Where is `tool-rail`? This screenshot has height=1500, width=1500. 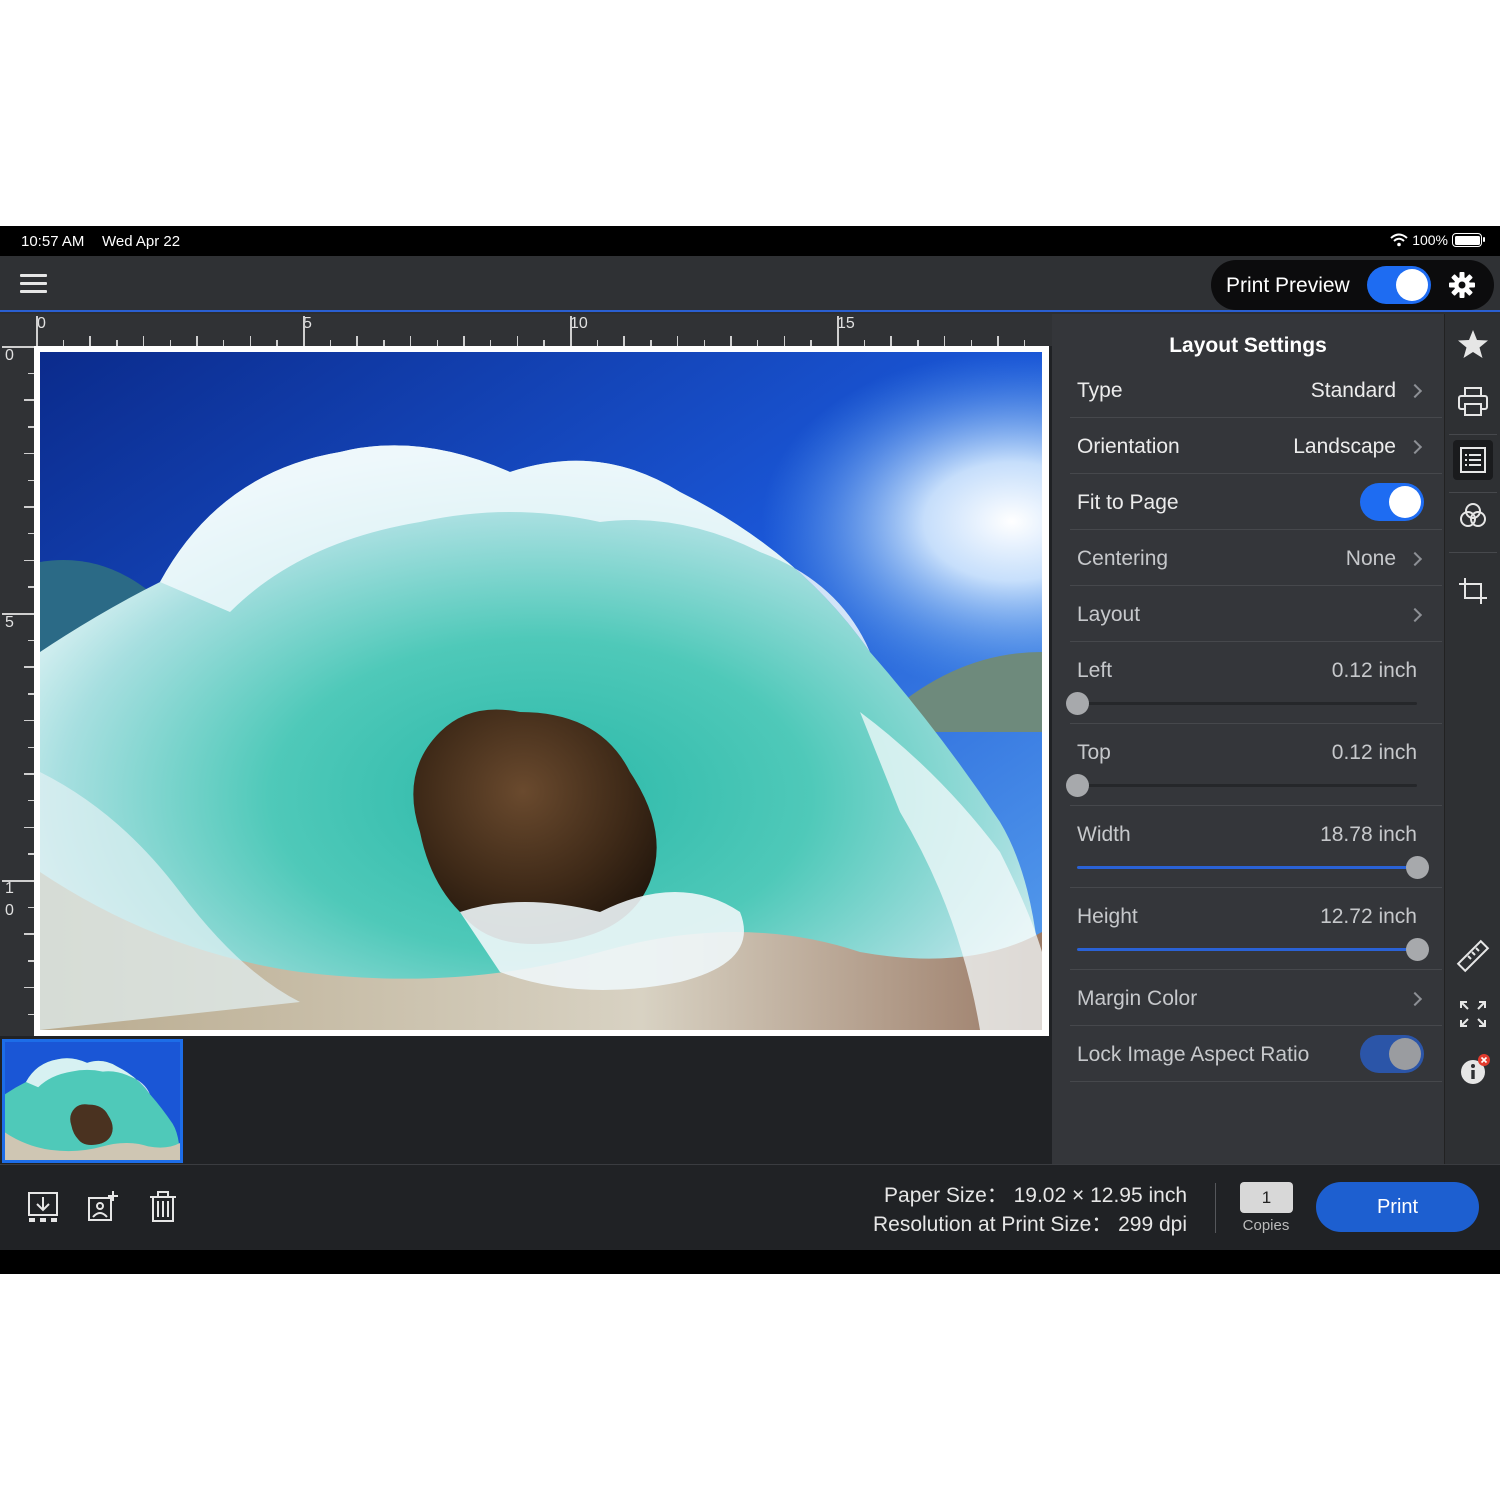 tool-rail is located at coordinates (1472, 739).